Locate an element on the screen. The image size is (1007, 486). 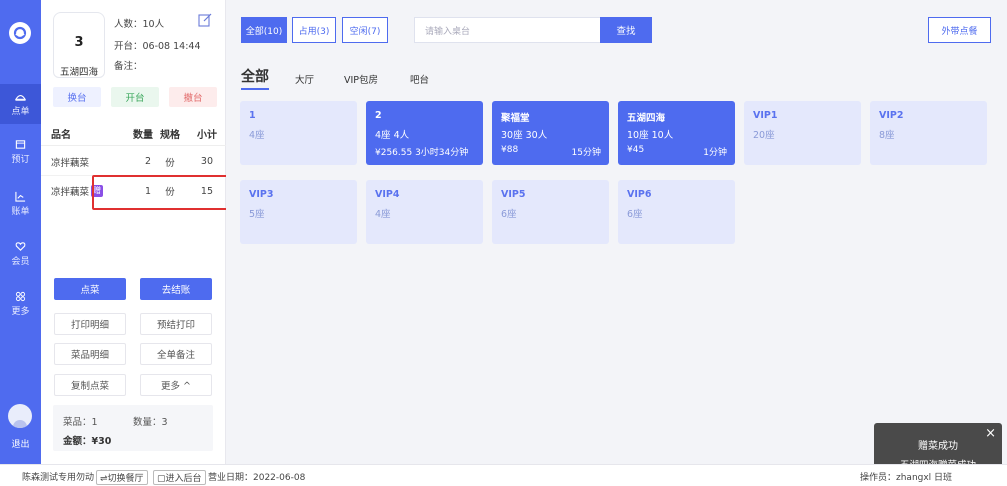
tile-name: VIP3 is located at coordinates (261, 194).